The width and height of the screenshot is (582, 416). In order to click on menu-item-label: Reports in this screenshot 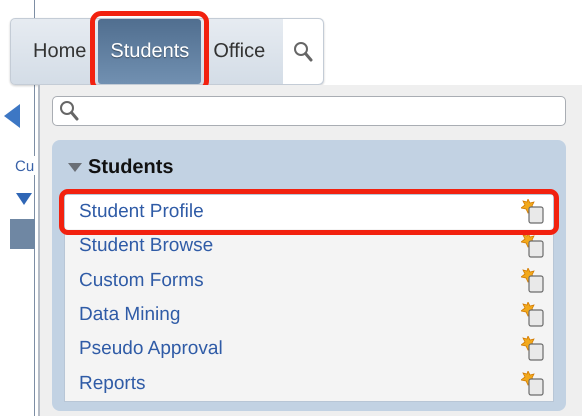, I will do `click(112, 383)`.